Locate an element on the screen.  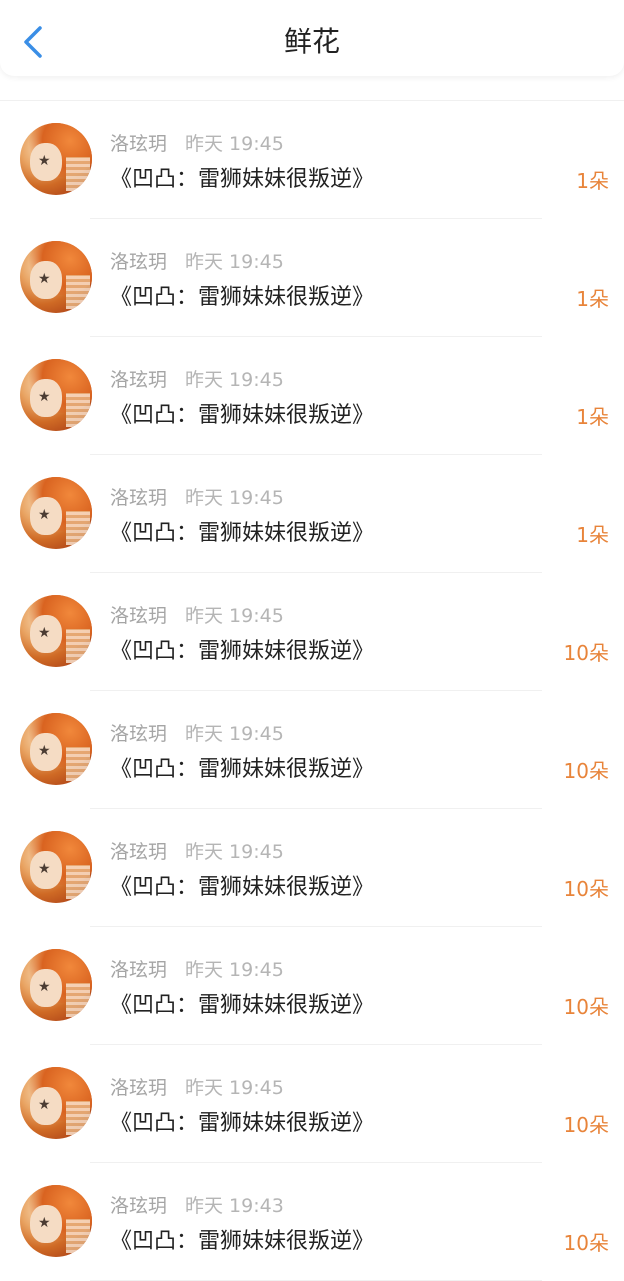
item-meta: 洛玹玥 昨天 19:43 is located at coordinates (197, 1204).